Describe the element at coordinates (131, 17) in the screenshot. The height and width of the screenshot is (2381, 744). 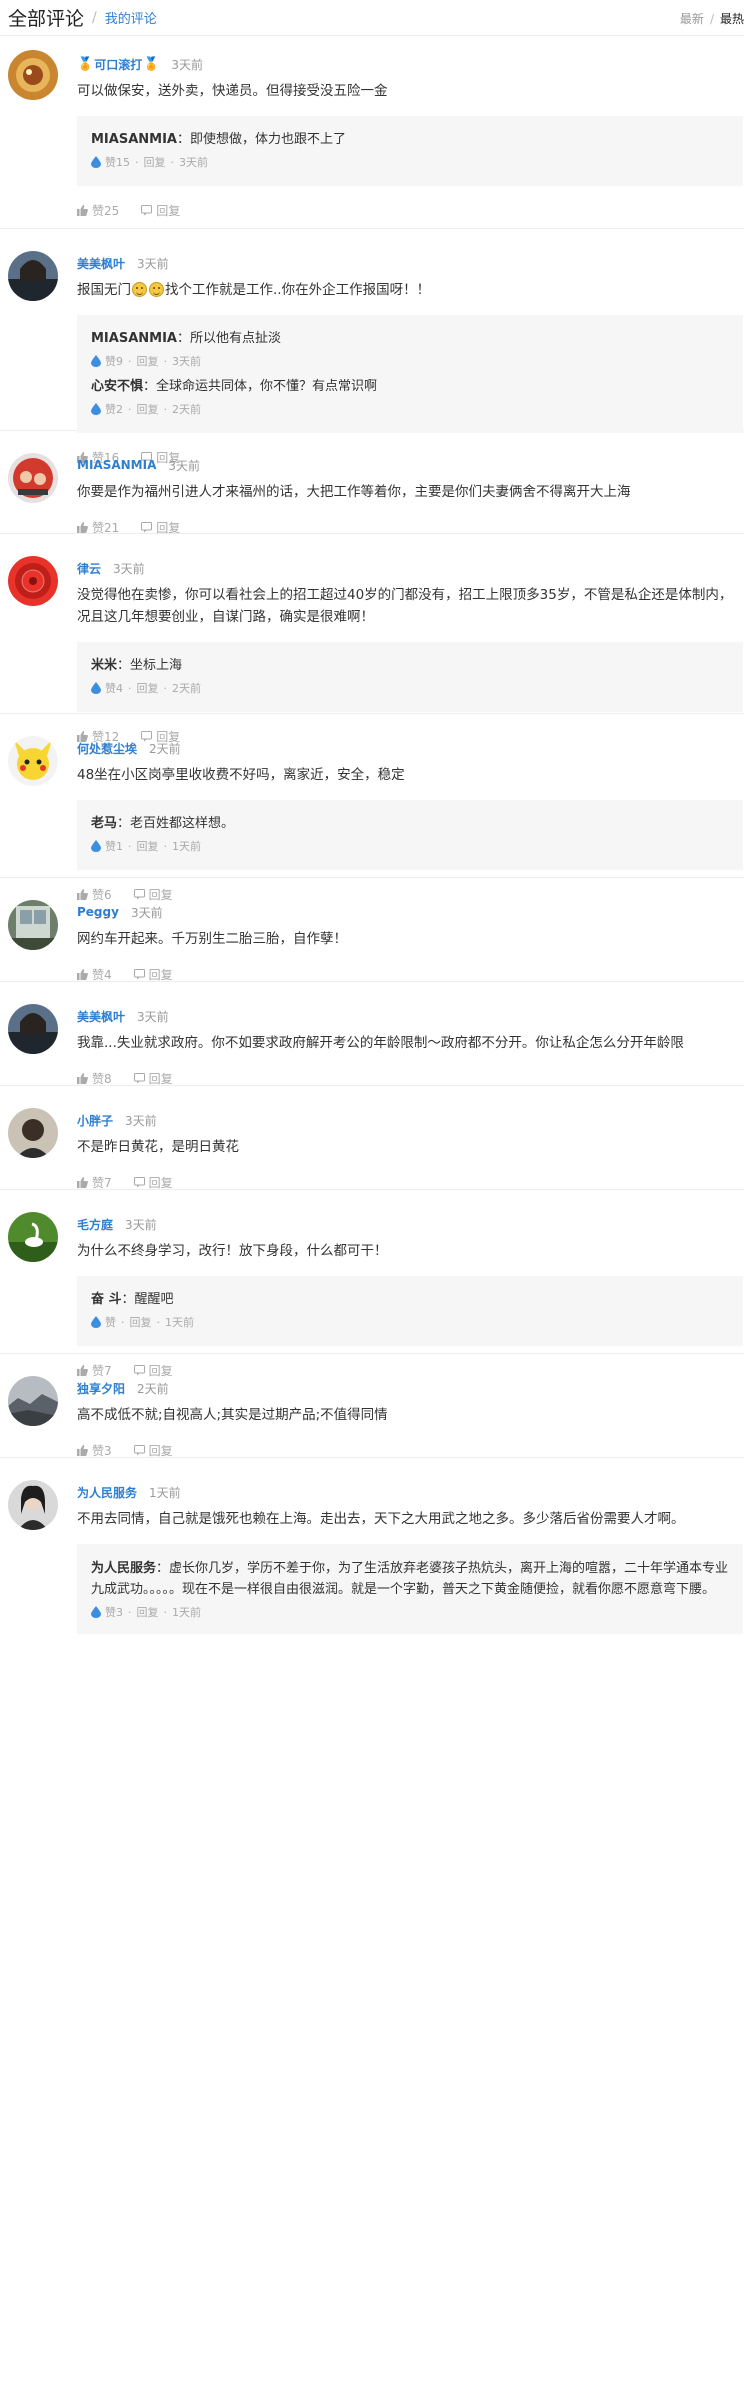
I see `my-comments-link: 我的评论` at that location.